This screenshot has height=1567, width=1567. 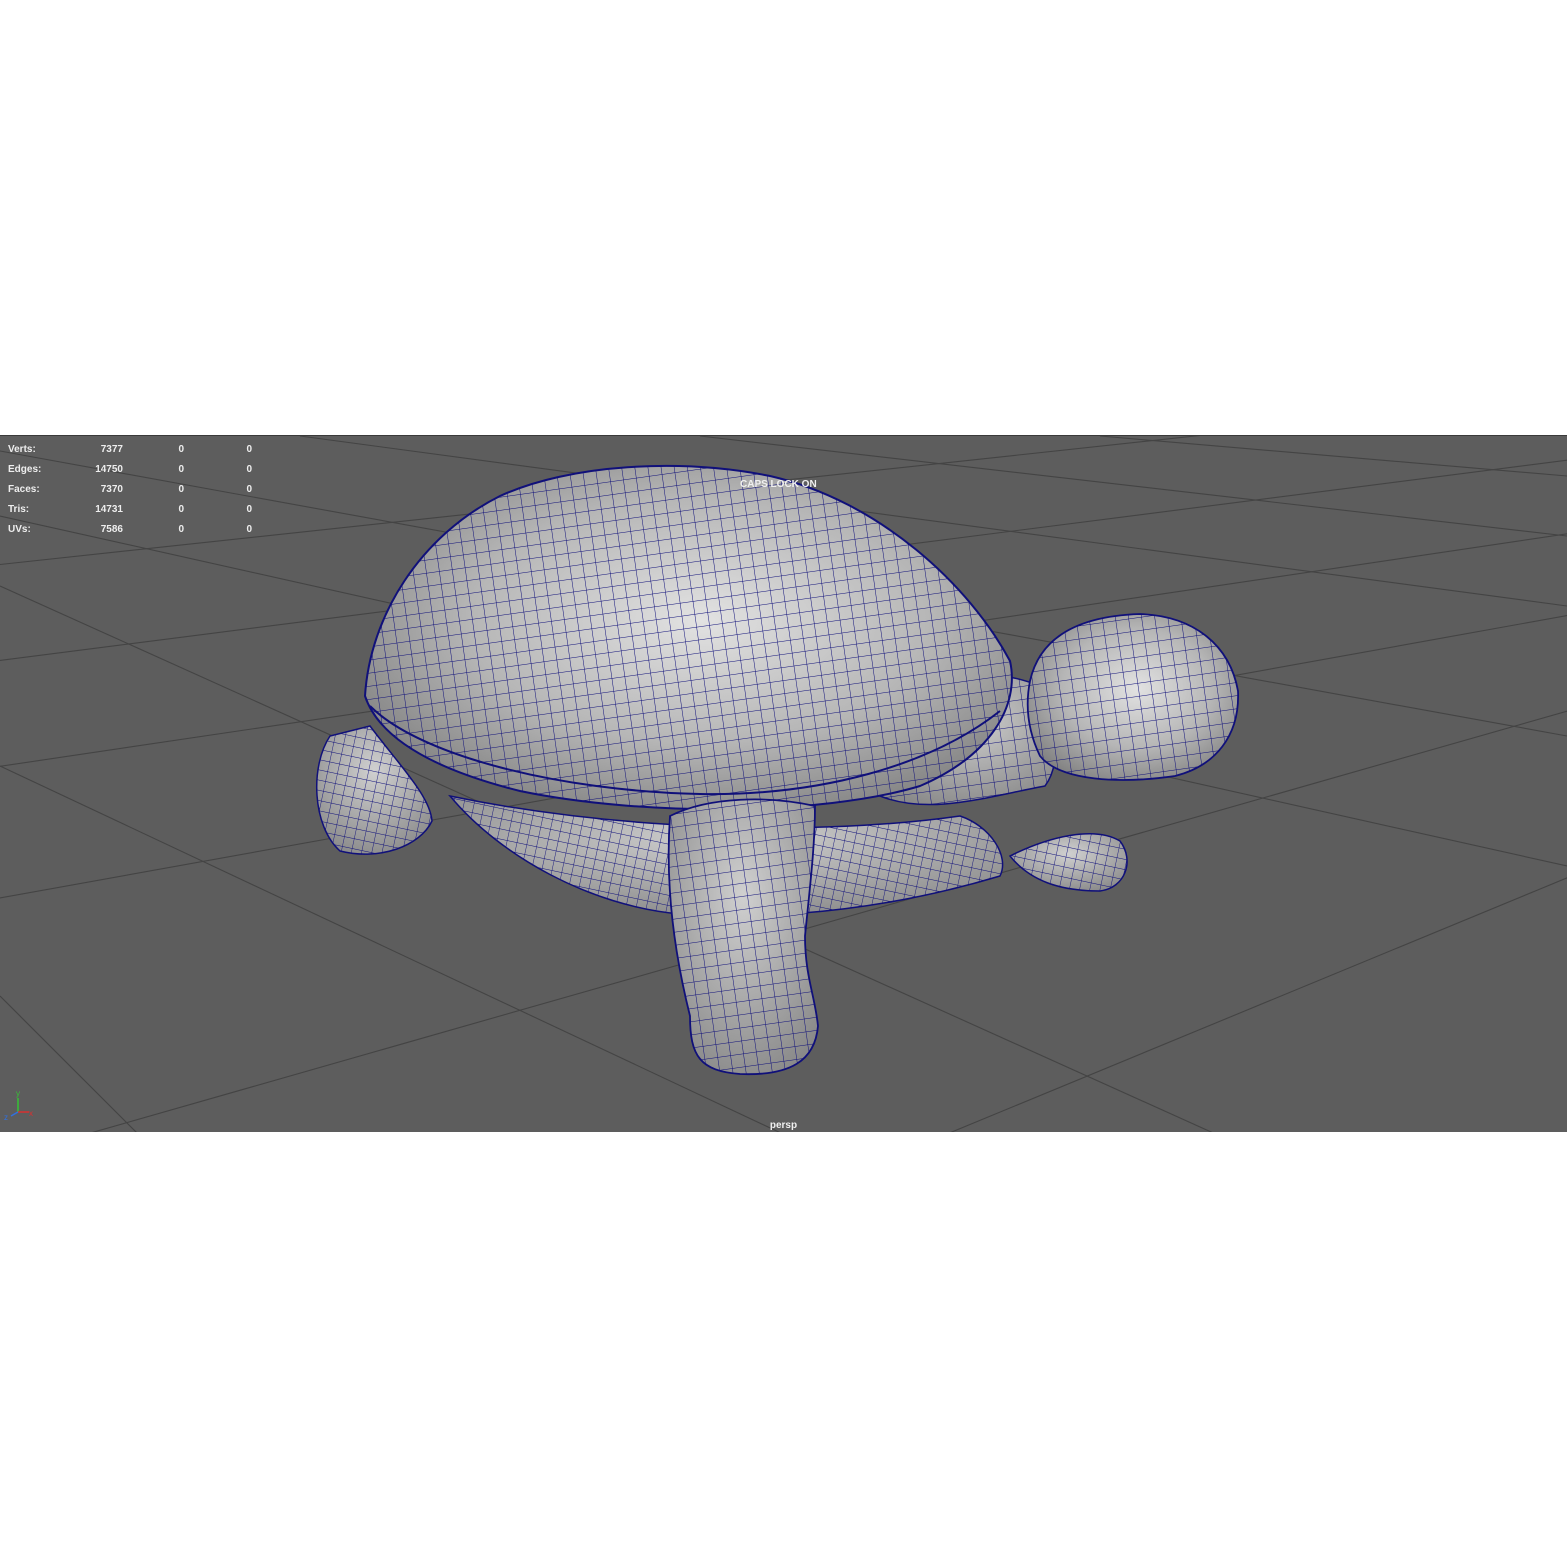 What do you see at coordinates (18, 1093) in the screenshot?
I see `axis-y-label: y` at bounding box center [18, 1093].